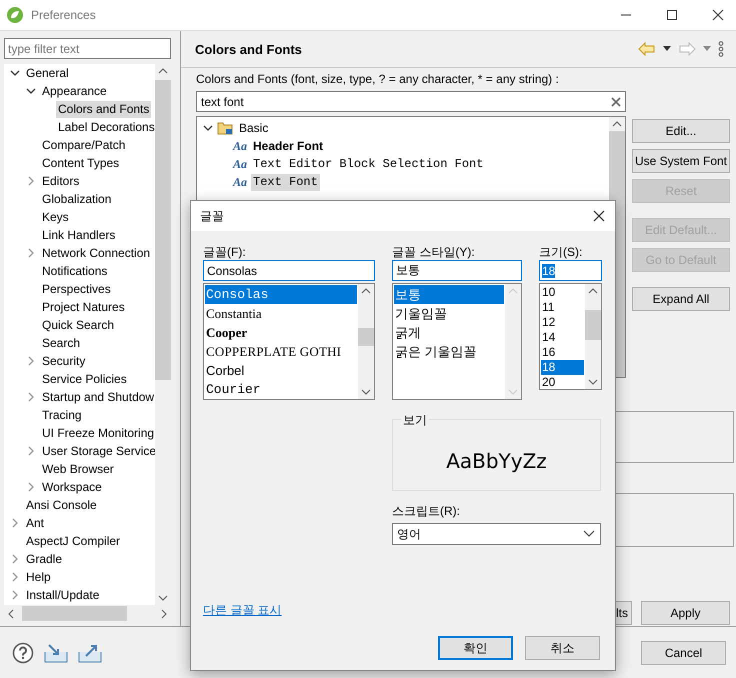  I want to click on style-option: 굵게, so click(449, 332).